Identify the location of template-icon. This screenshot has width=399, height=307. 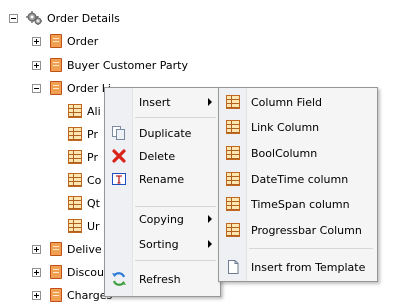
(233, 267).